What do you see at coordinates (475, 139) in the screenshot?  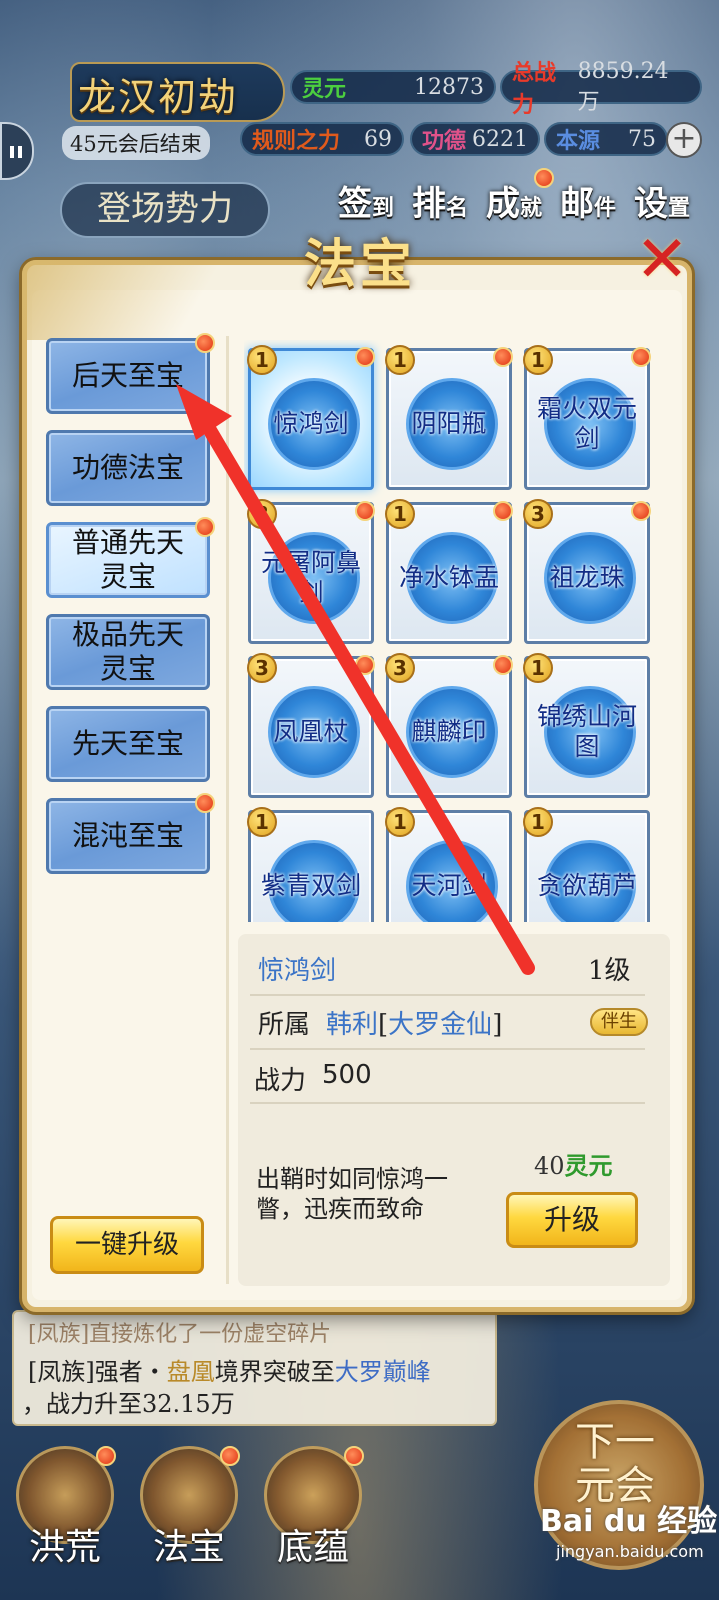 I see `stat-merit: 功德 6221` at bounding box center [475, 139].